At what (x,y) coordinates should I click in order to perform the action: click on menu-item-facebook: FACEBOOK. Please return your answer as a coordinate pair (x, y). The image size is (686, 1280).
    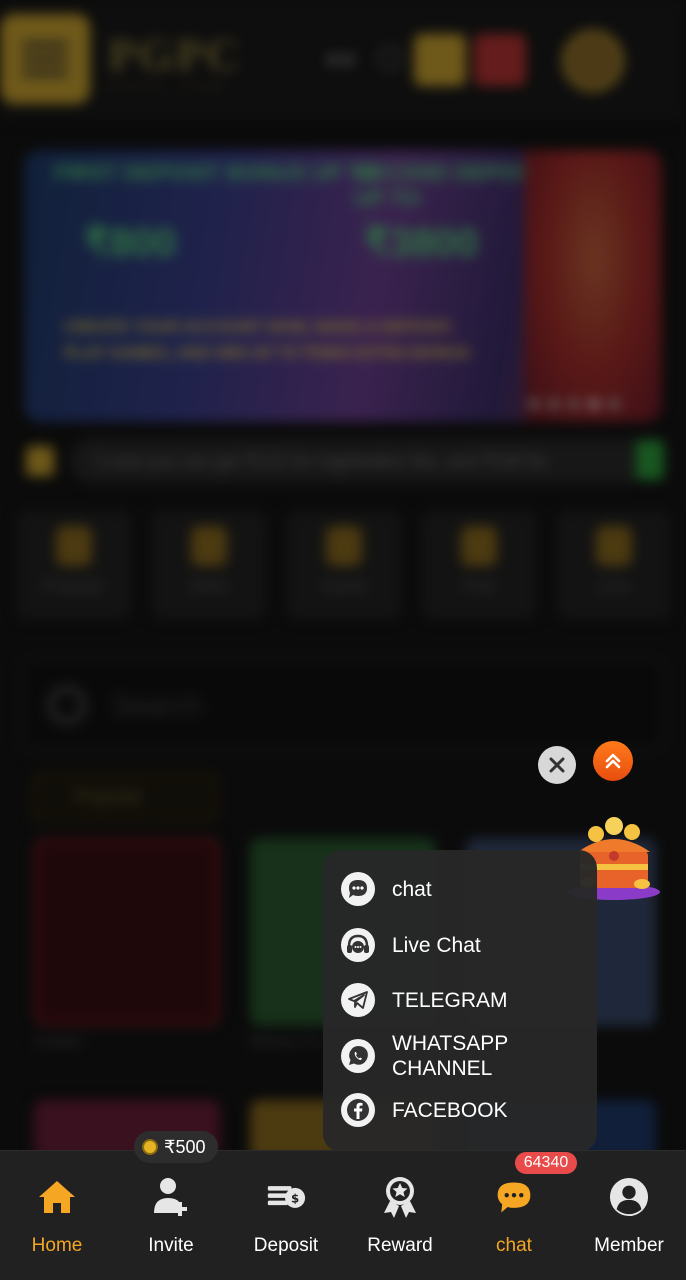
    Looking at the image, I should click on (424, 1110).